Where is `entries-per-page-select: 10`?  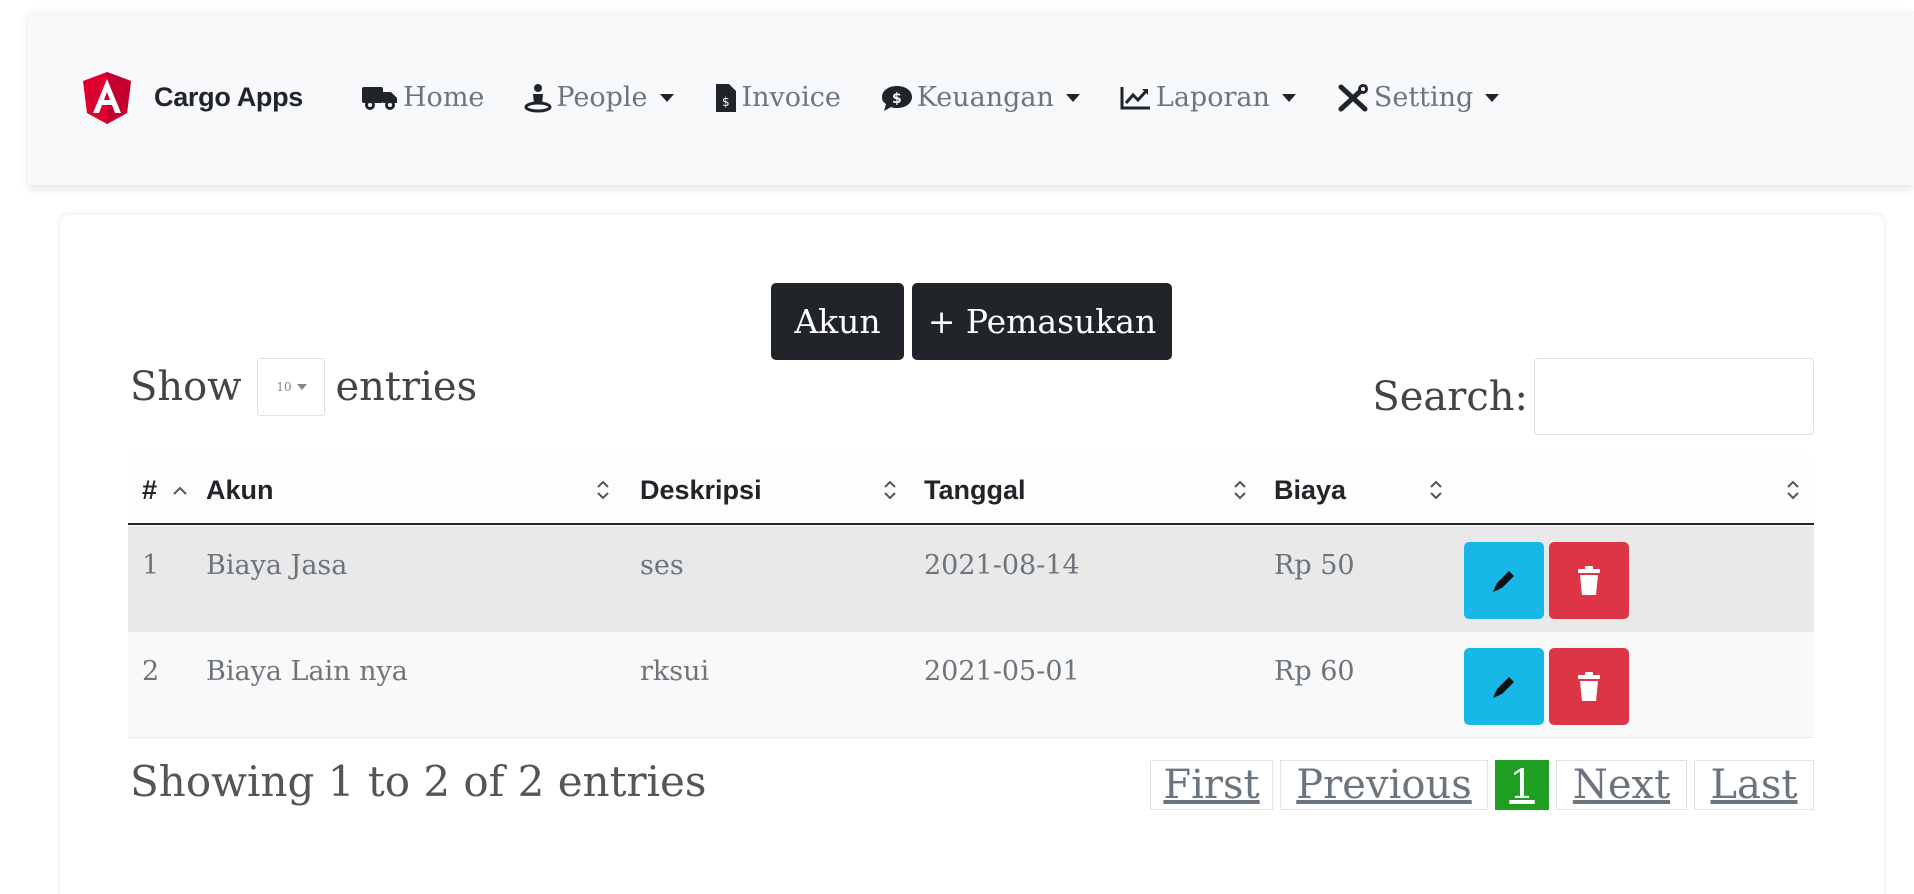 entries-per-page-select: 10 is located at coordinates (291, 387).